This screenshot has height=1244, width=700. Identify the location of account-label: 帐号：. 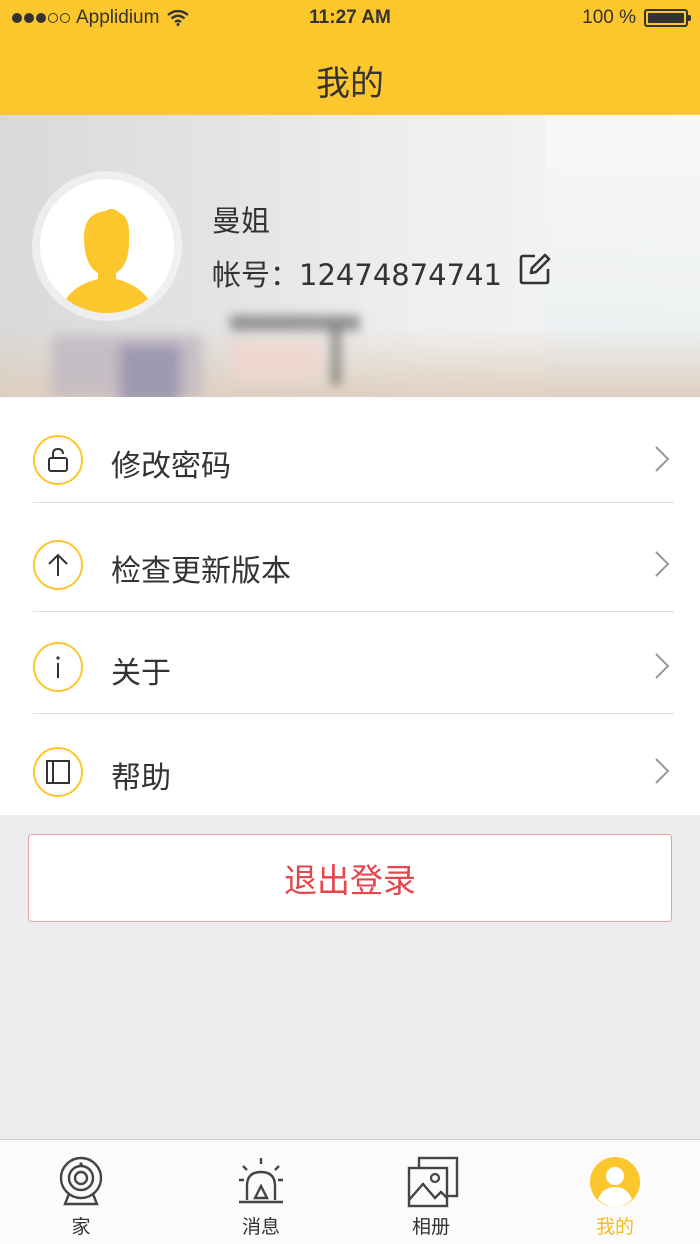
(256, 275).